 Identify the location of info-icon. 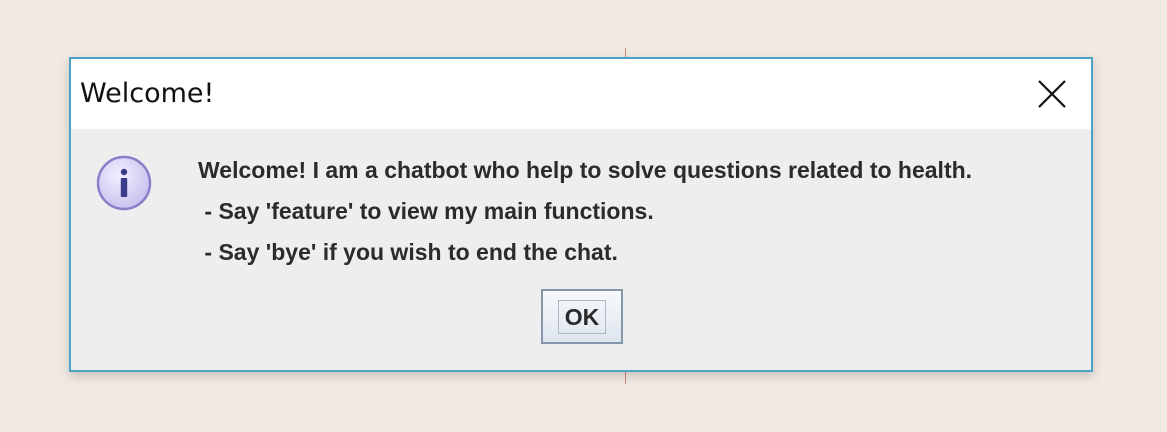
(124, 183).